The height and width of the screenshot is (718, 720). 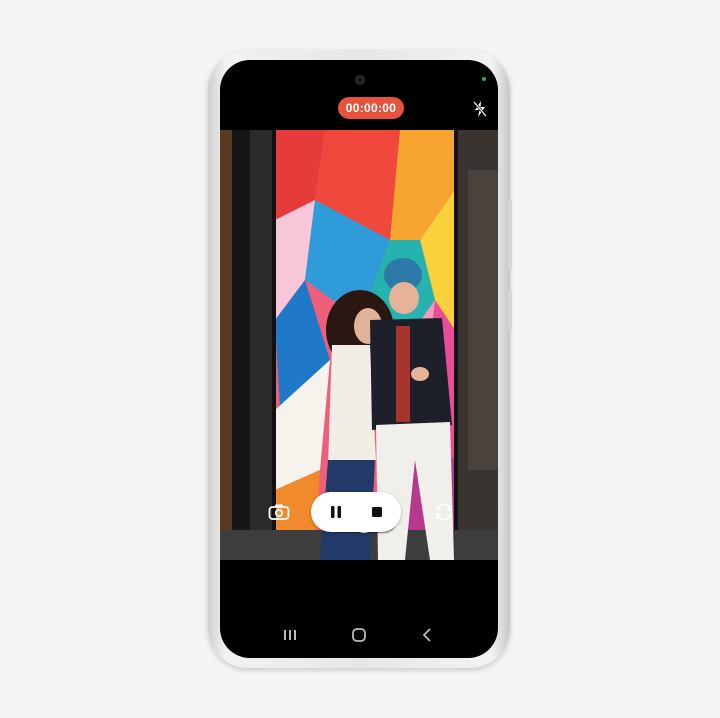 What do you see at coordinates (336, 512) in the screenshot?
I see `pause-icon` at bounding box center [336, 512].